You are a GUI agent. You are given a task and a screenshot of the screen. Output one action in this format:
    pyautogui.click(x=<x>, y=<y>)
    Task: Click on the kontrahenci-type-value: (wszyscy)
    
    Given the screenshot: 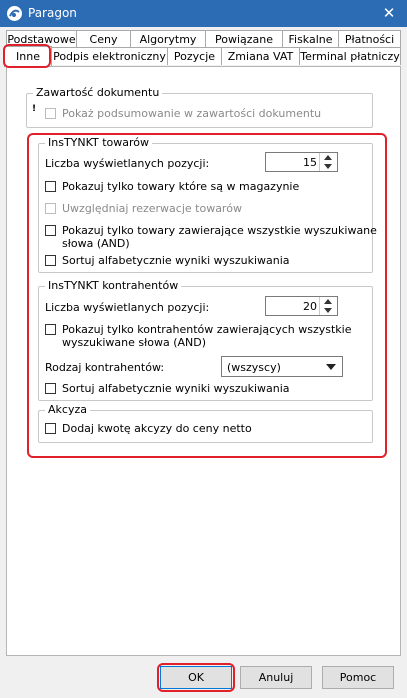 What is the action you would take?
    pyautogui.click(x=254, y=367)
    